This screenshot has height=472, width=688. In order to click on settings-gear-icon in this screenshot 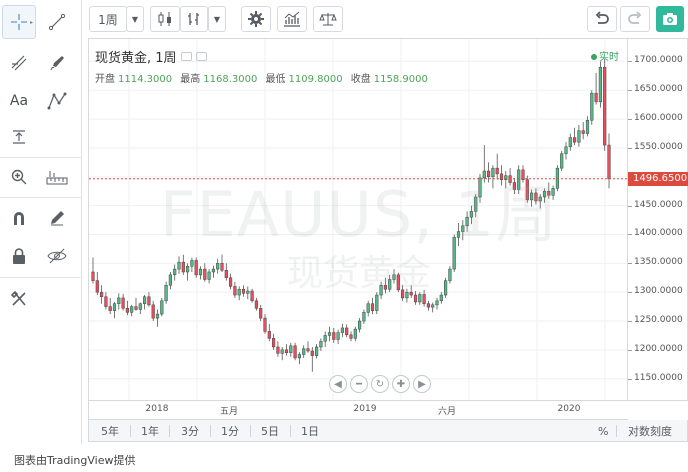, I will do `click(256, 19)`.